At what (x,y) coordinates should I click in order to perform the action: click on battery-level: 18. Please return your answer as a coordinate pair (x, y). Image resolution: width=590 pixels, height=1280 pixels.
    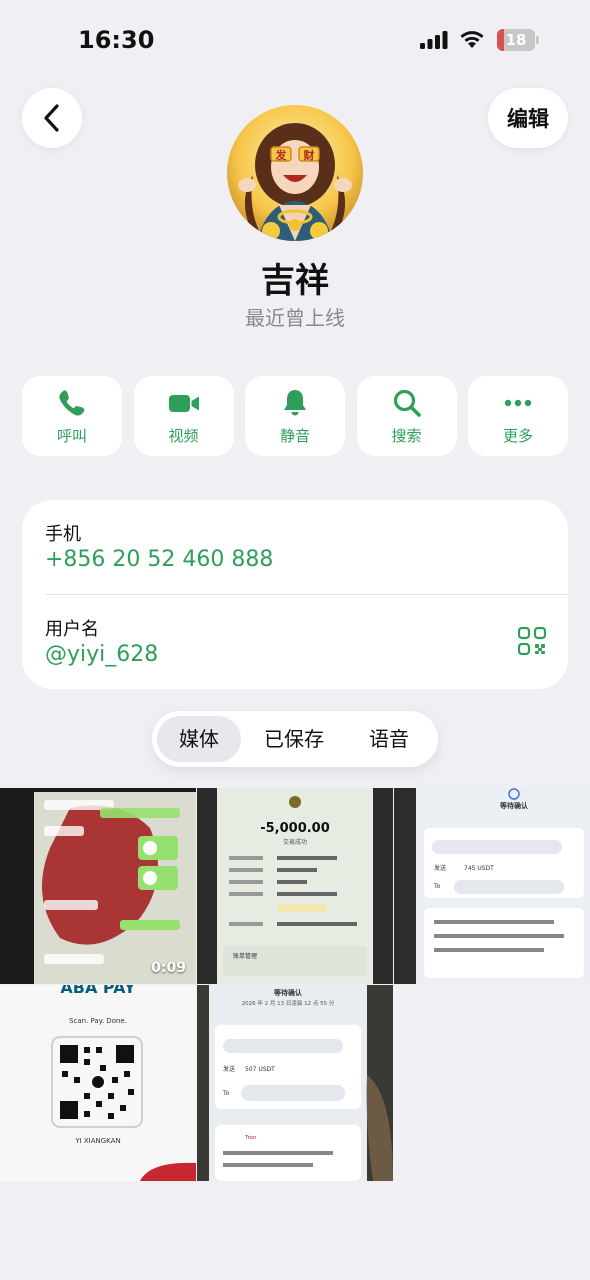
    Looking at the image, I should click on (516, 40).